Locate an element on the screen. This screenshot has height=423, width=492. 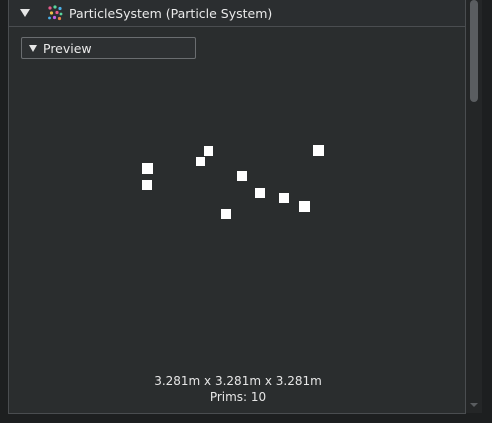
preview-label: Preview is located at coordinates (67, 48).